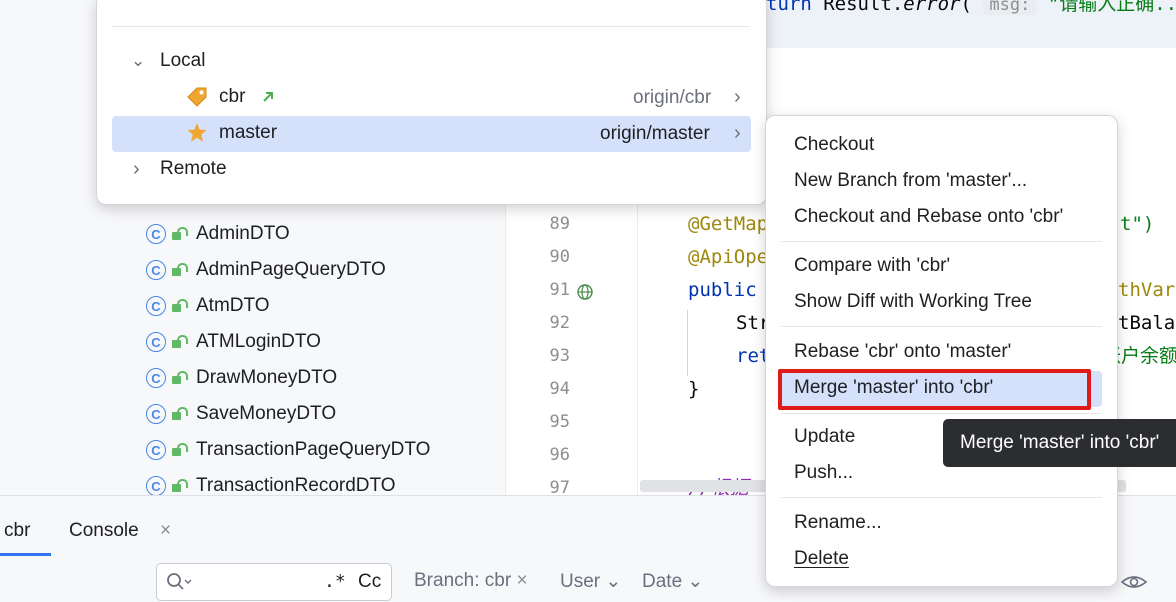 The width and height of the screenshot is (1176, 602). Describe the element at coordinates (559, 323) in the screenshot. I see `line-number: 92` at that location.